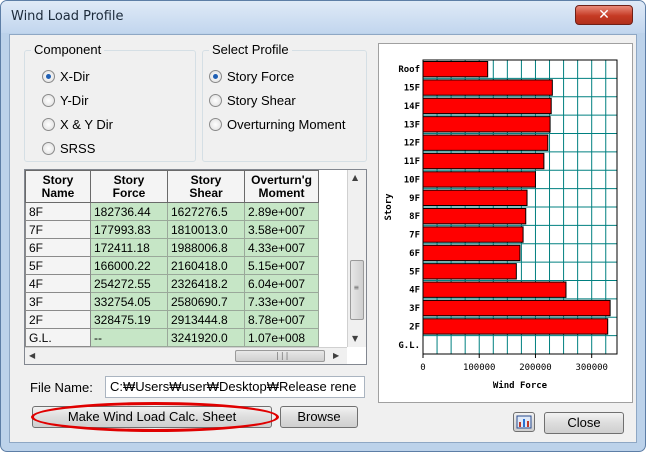  I want to click on radio-overturning-moment: Overturning Moment, so click(277, 125).